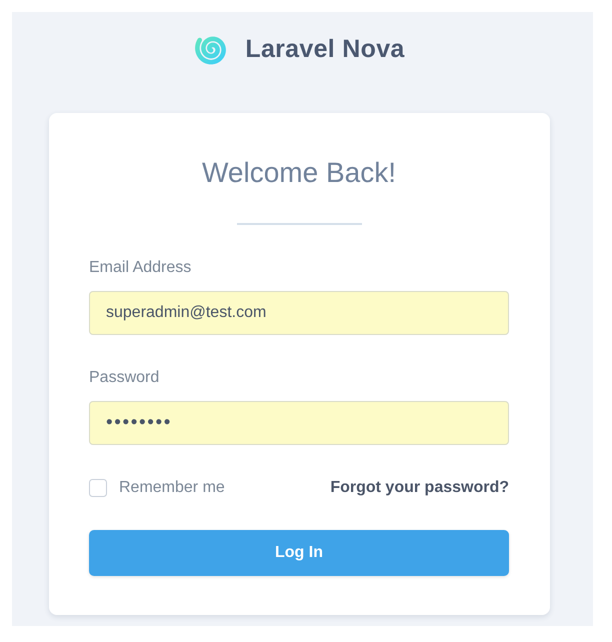  I want to click on welcome-title: Welcome Back!, so click(299, 173).